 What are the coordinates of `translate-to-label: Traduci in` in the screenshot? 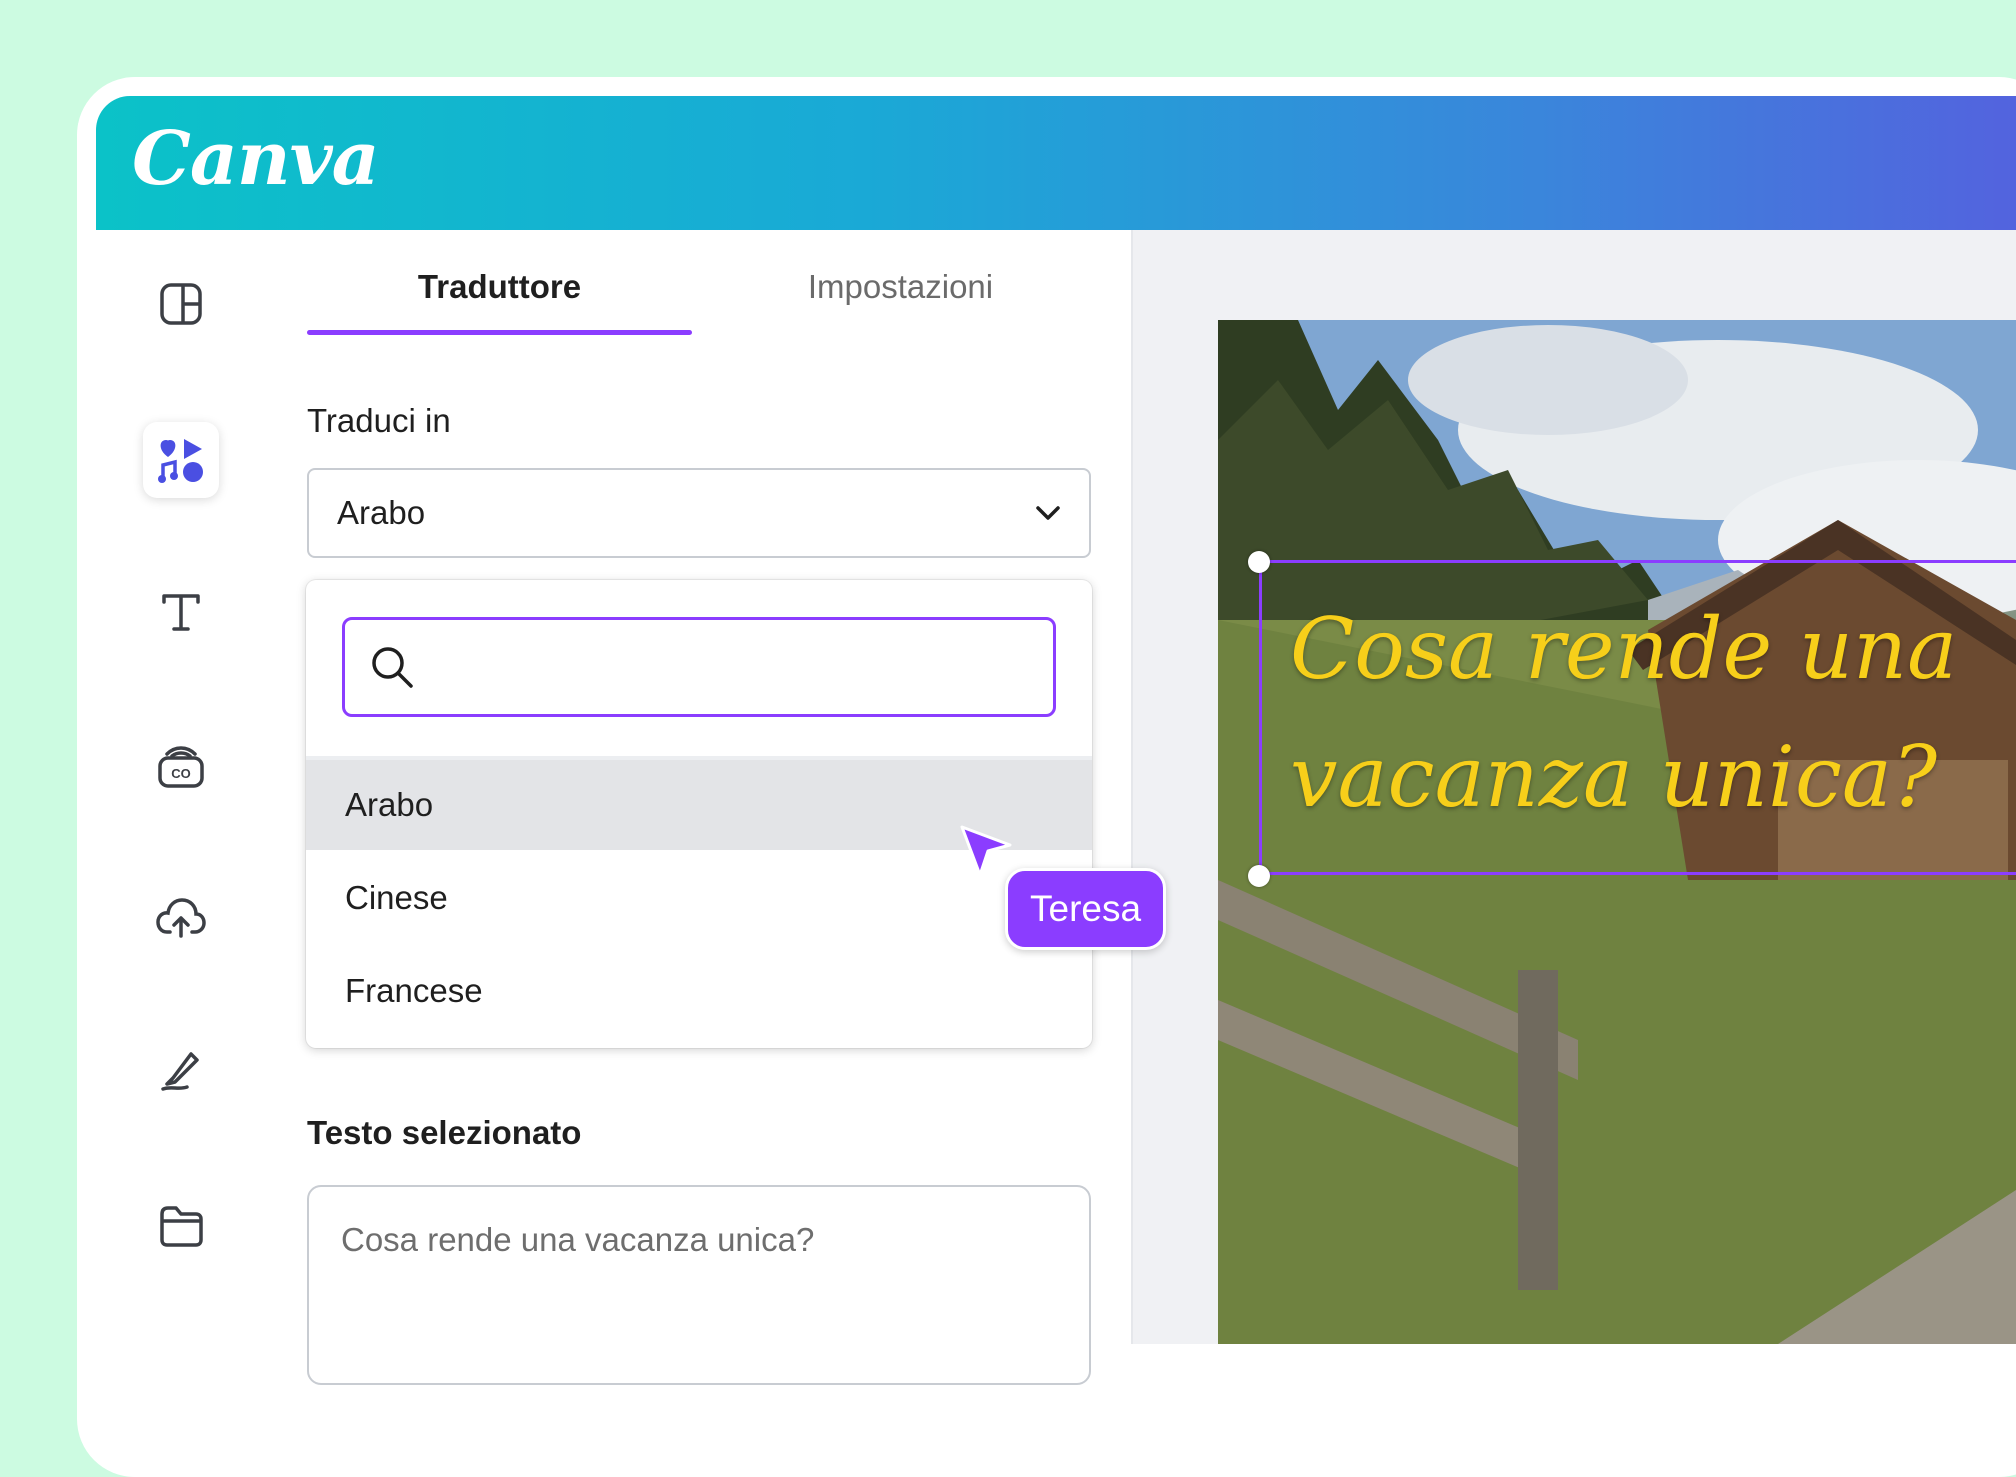 It's located at (379, 420).